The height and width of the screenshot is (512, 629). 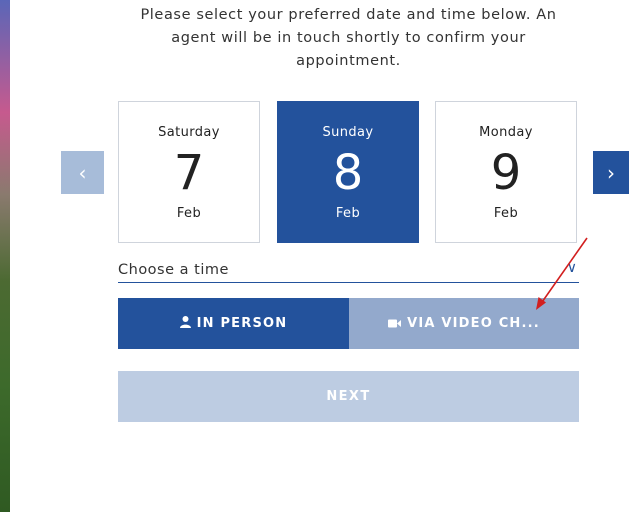 What do you see at coordinates (506, 132) in the screenshot?
I see `date-weekday: Monday` at bounding box center [506, 132].